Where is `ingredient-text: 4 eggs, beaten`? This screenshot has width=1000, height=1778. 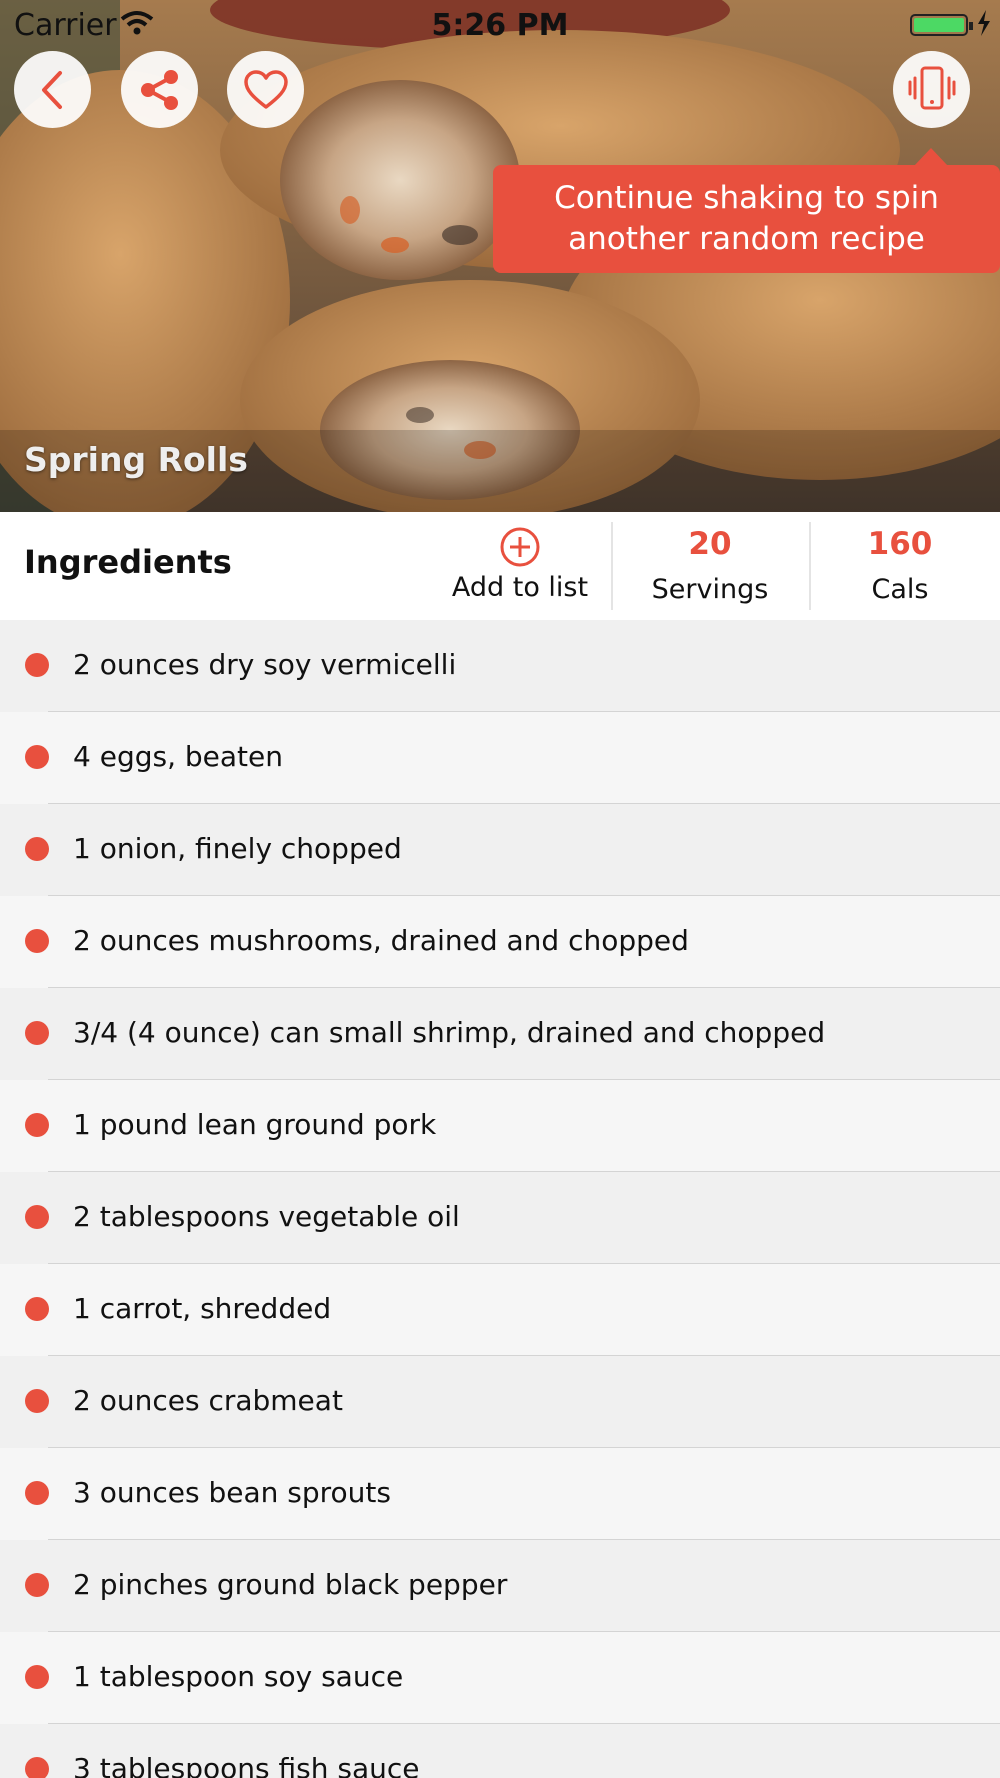 ingredient-text: 4 eggs, beaten is located at coordinates (178, 756).